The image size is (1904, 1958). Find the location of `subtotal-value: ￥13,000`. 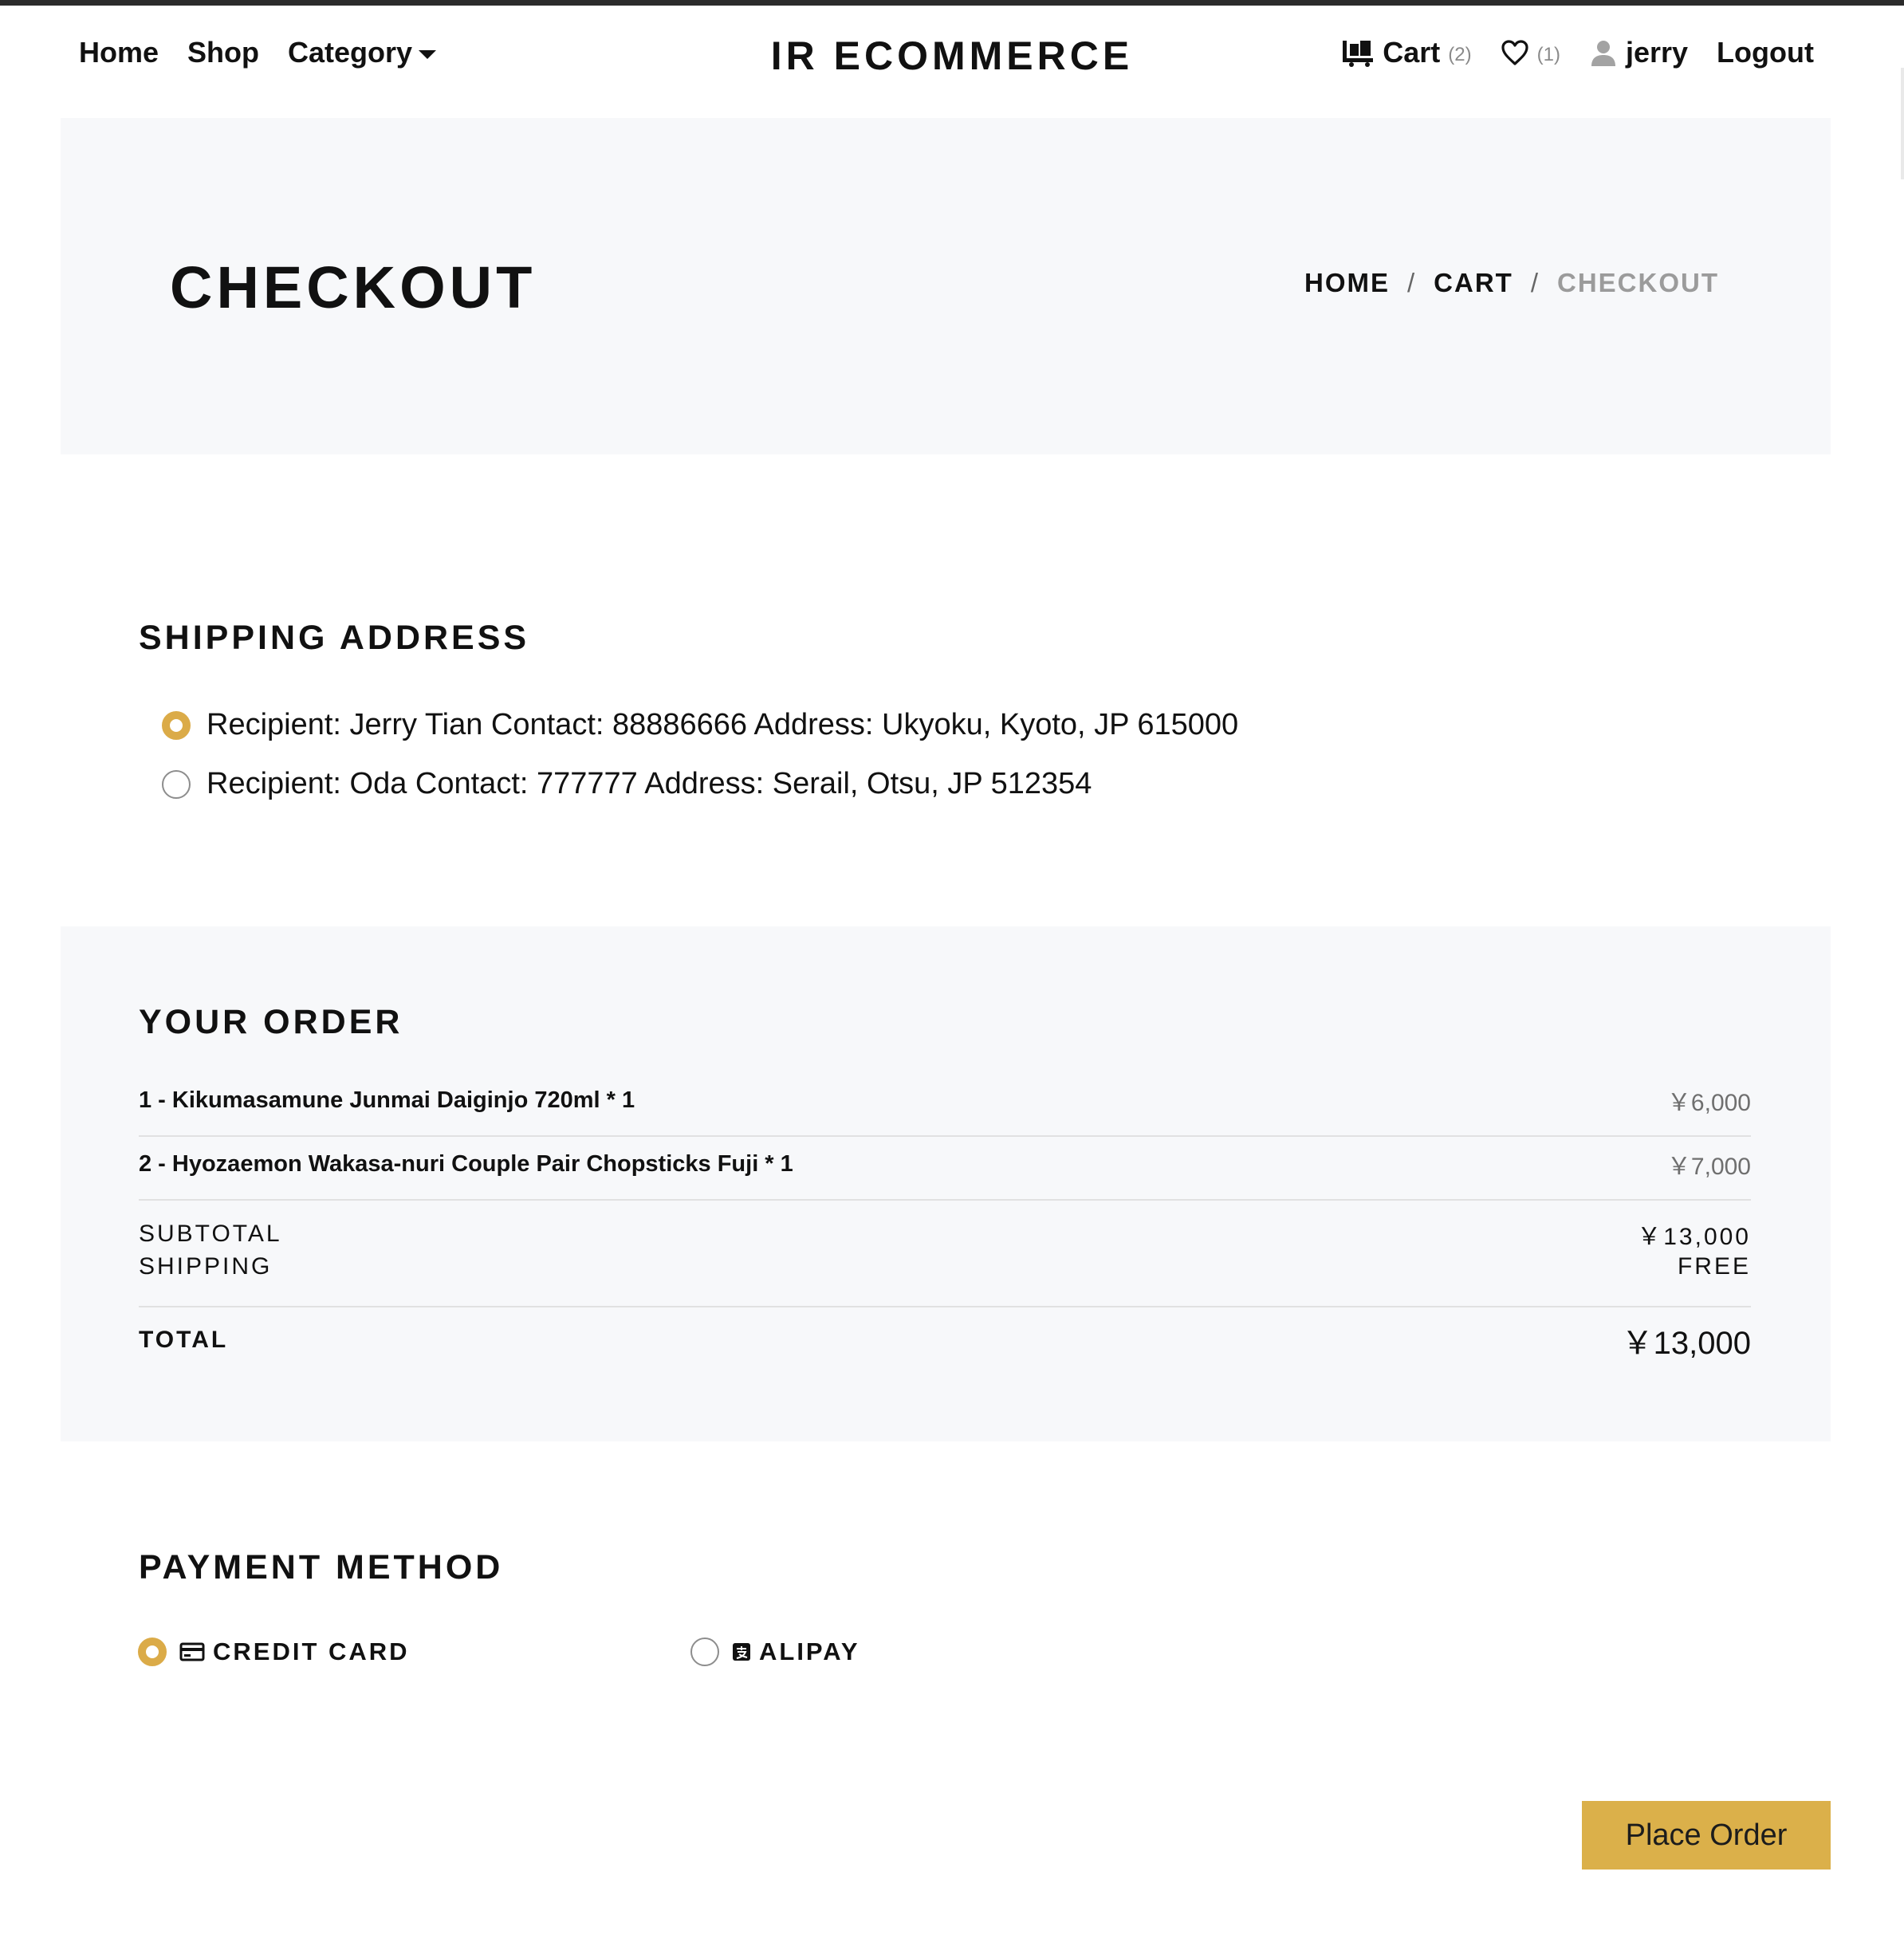

subtotal-value: ￥13,000 is located at coordinates (1694, 1237).